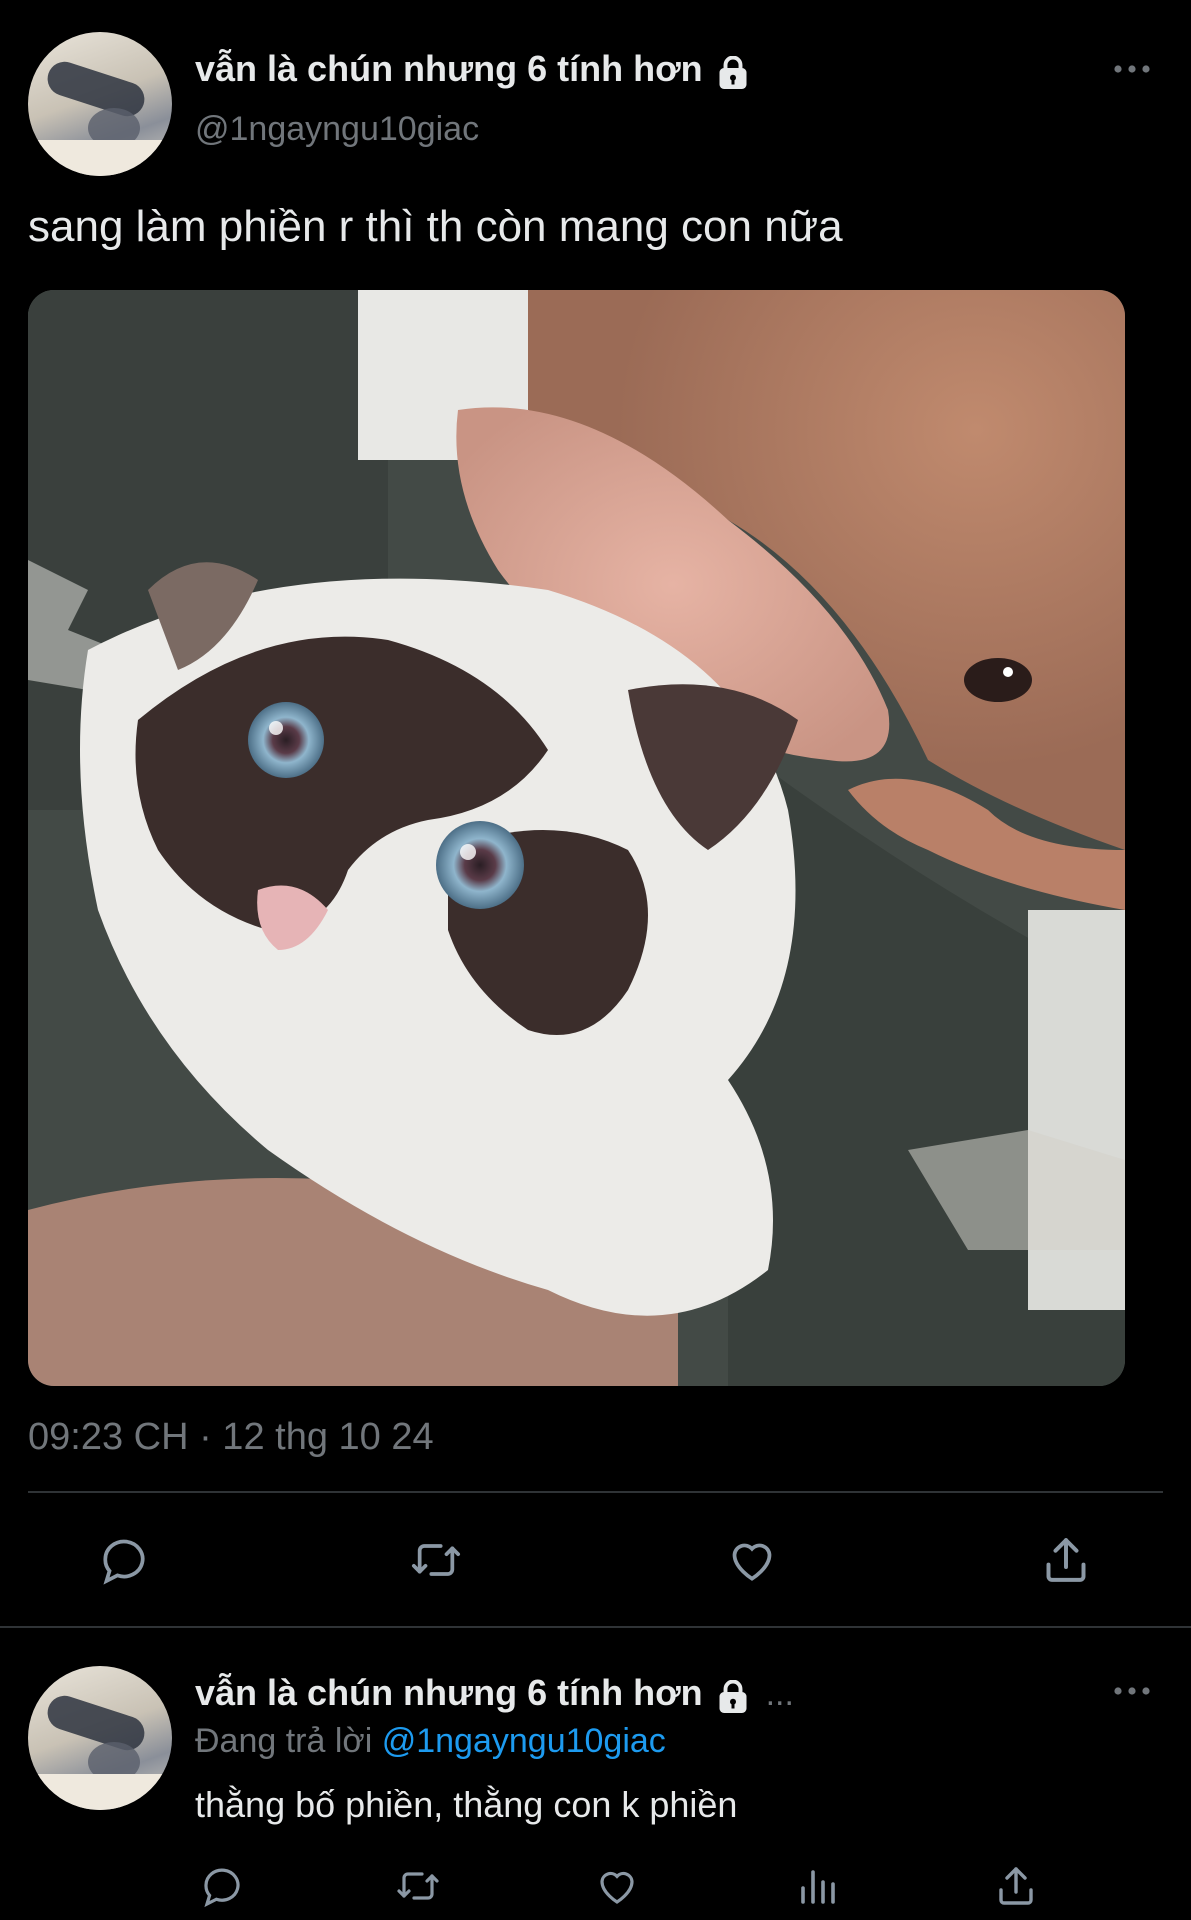  Describe the element at coordinates (231, 1437) in the screenshot. I see `tweet-timestamp: 09:23 CH · 12 thg 10 24` at that location.